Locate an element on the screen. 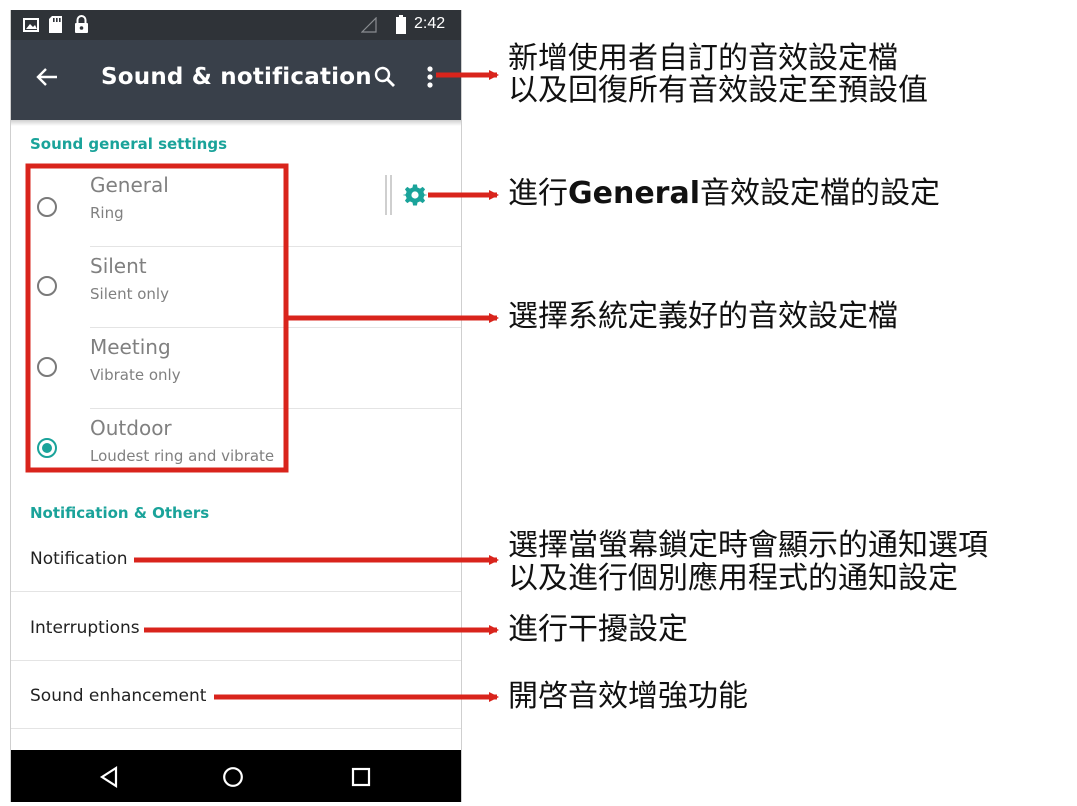 Image resolution: width=1077 pixels, height=806 pixels. callout-general: 進行General音效設定檔的設定 is located at coordinates (724, 194).